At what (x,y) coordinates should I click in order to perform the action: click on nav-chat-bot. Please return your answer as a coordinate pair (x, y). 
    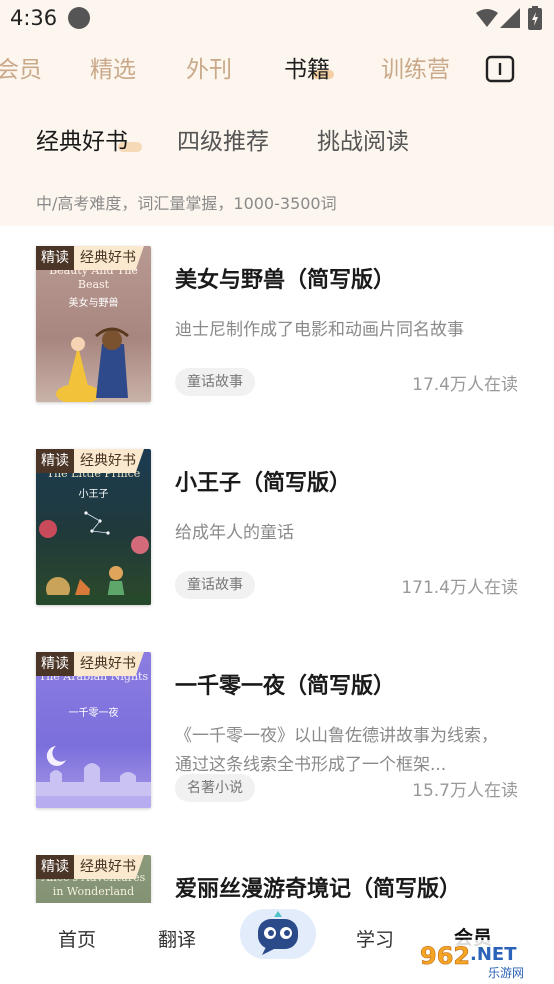
    Looking at the image, I should click on (278, 934).